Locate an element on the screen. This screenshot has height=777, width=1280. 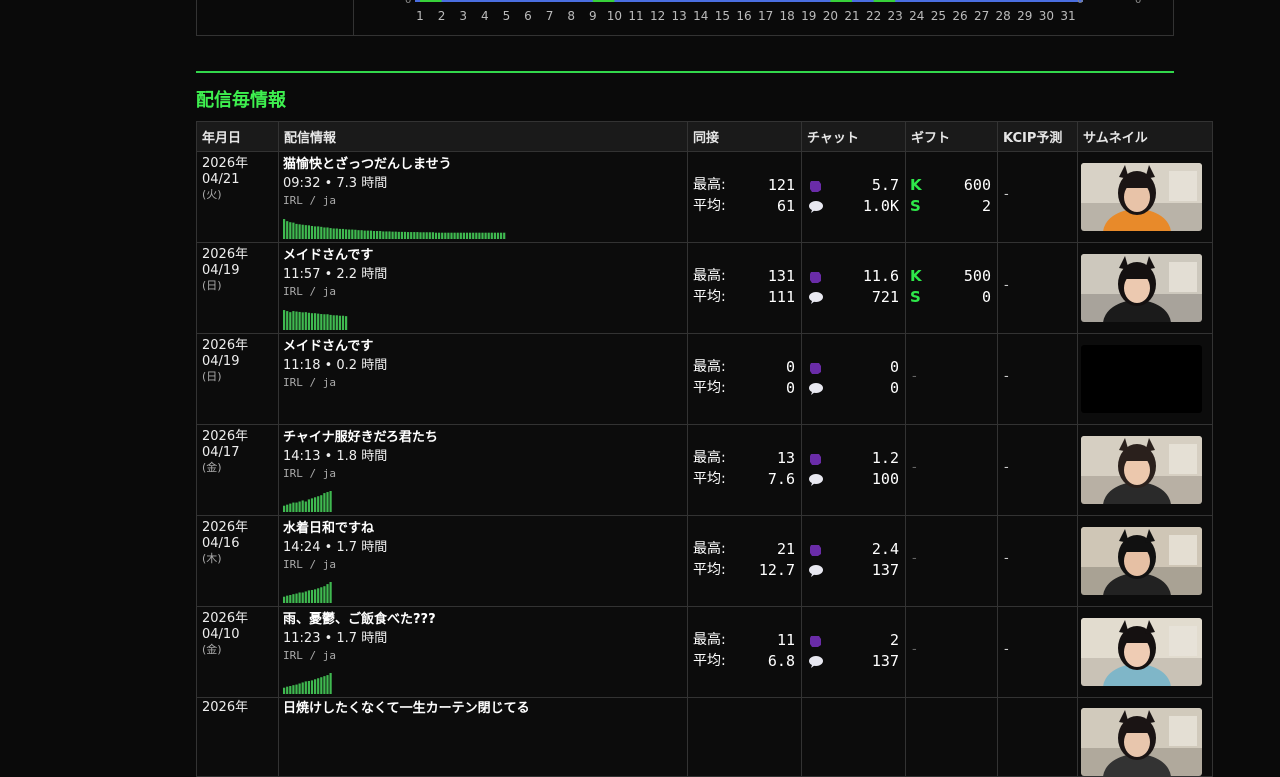
header-date: 年月日 is located at coordinates (237, 136).